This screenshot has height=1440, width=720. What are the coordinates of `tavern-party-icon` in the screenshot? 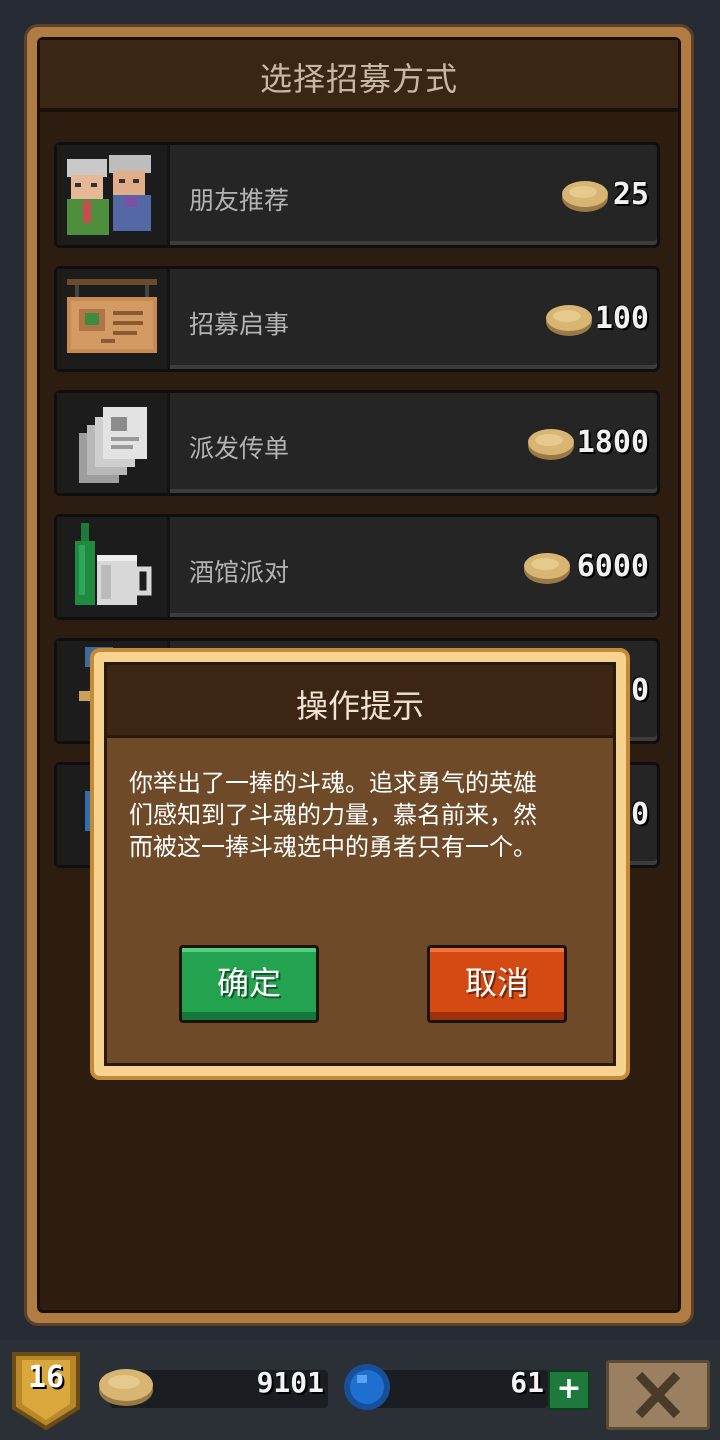 It's located at (113, 567).